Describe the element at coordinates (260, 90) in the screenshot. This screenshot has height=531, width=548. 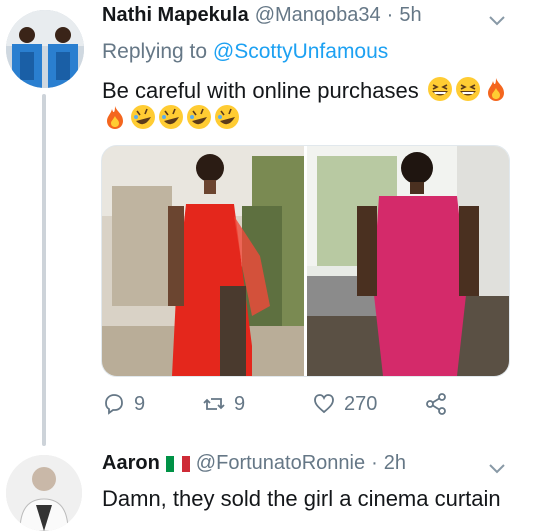
I see `tweet-text-content: Be careful with online purchases` at that location.